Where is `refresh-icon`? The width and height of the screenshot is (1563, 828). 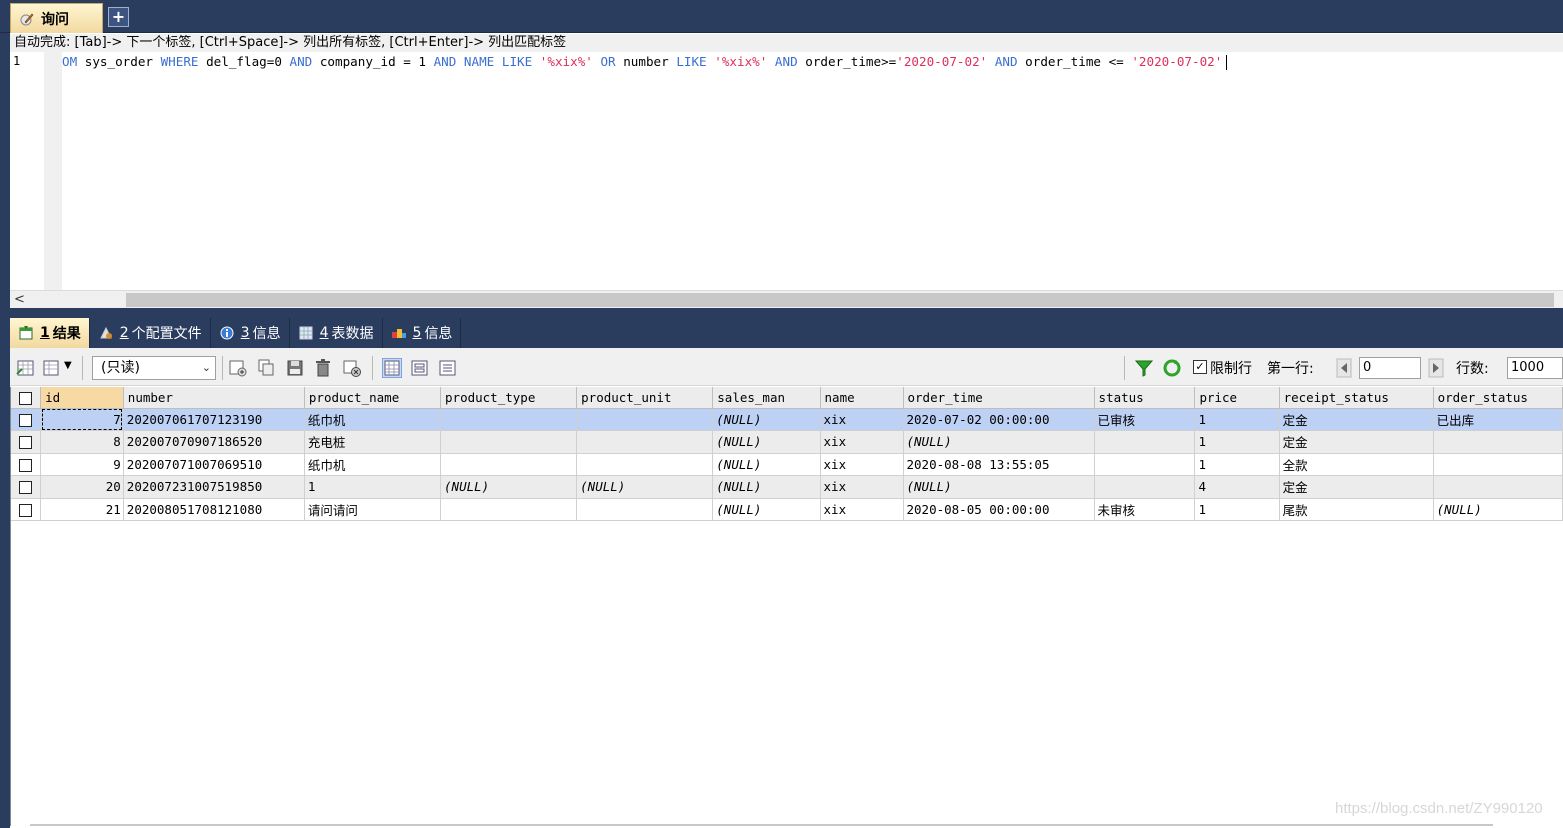 refresh-icon is located at coordinates (1172, 368).